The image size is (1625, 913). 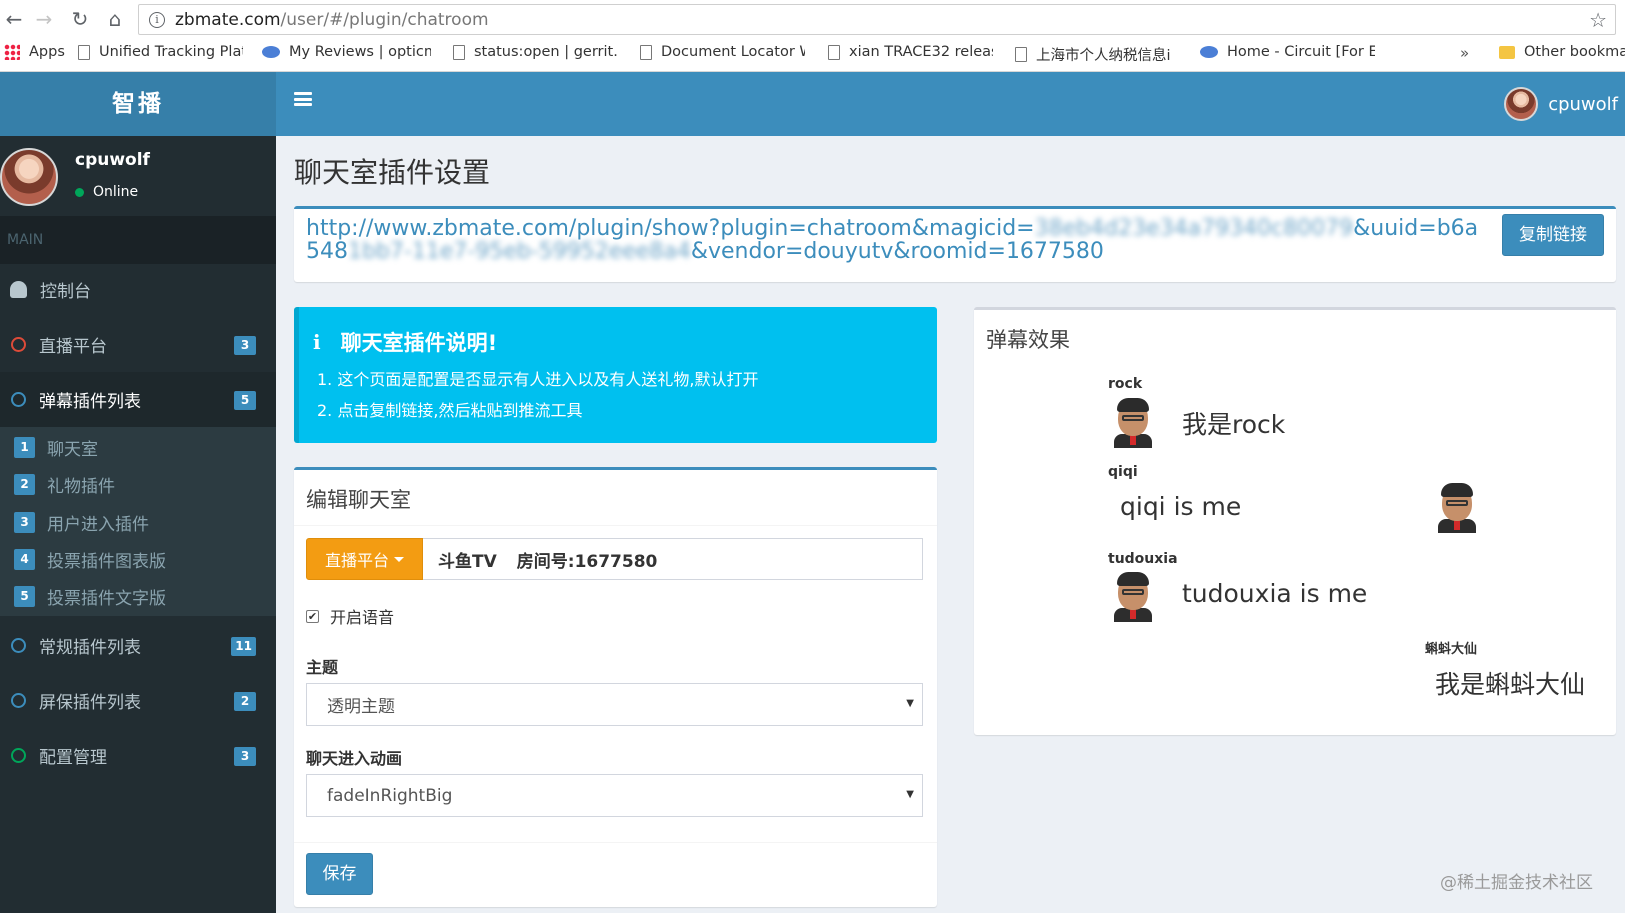 I want to click on callout-line: 1. 这个页面是配置是否显示有人进入以及有人送礼物,默认打开, so click(x=538, y=379).